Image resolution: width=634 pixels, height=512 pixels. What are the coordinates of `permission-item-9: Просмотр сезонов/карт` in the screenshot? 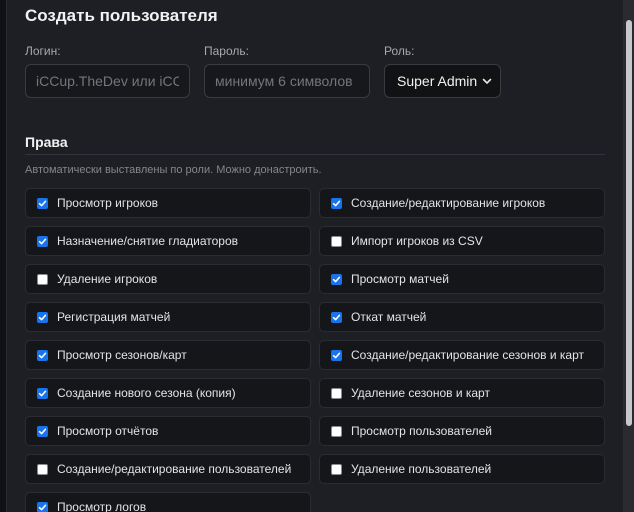 It's located at (168, 355).